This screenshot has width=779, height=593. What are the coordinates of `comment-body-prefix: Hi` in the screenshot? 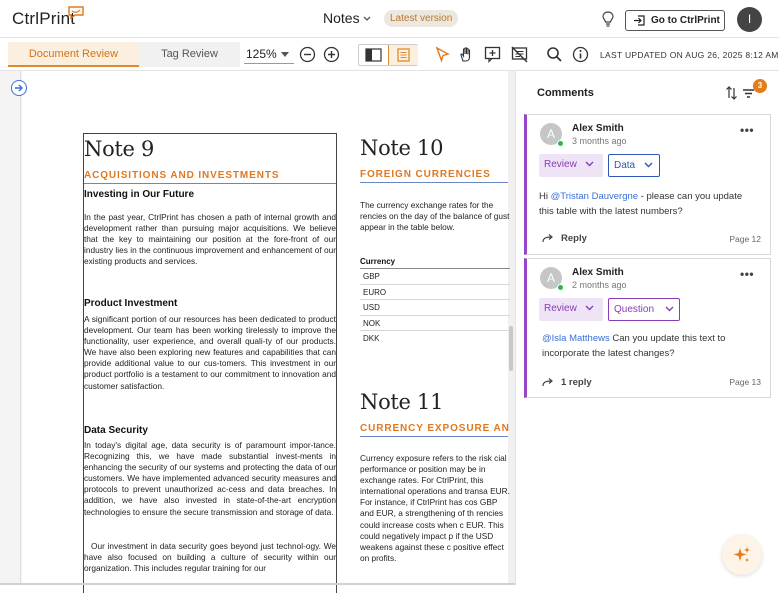 It's located at (545, 196).